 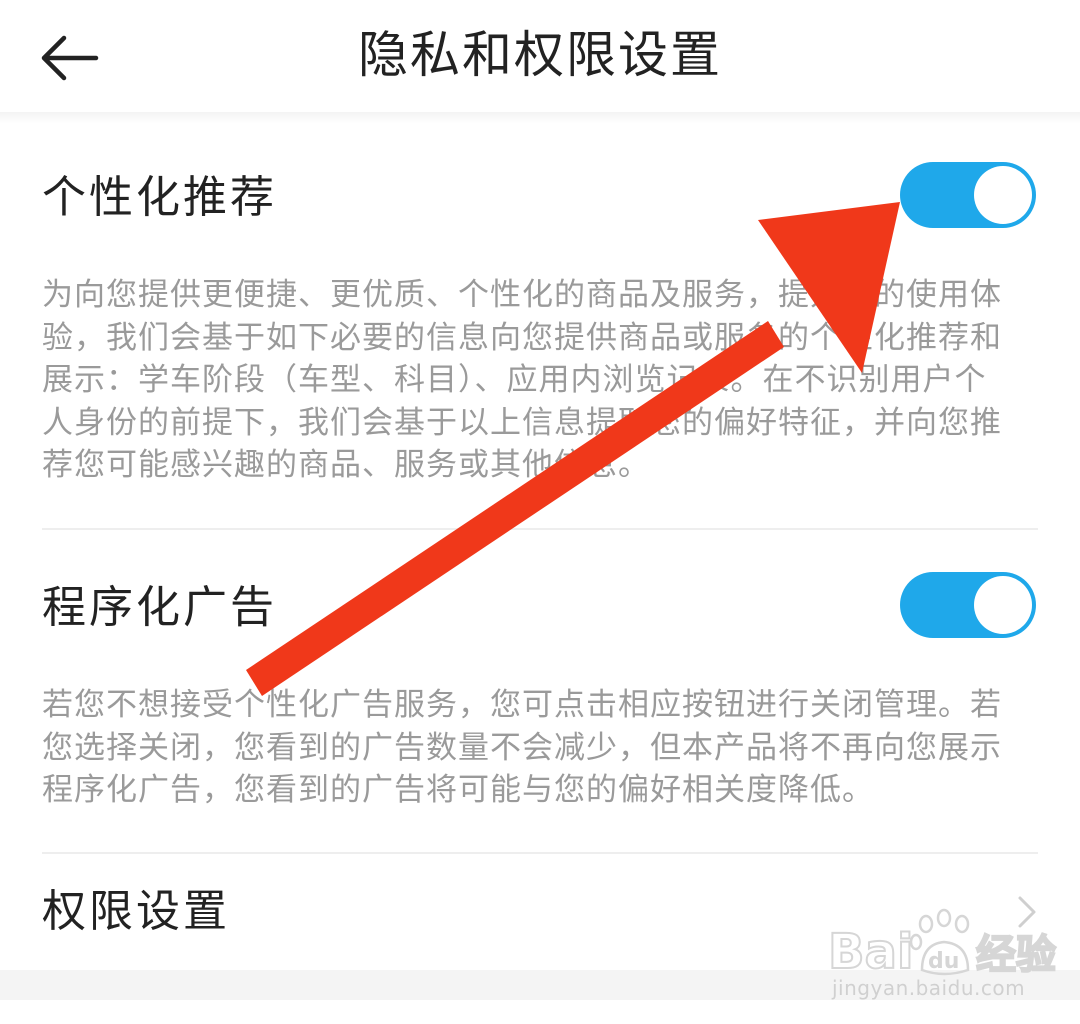 I want to click on description-line: 若您不想接受个性化广告服务，您可点击相应按钮进行关闭管理。若, so click(x=522, y=705).